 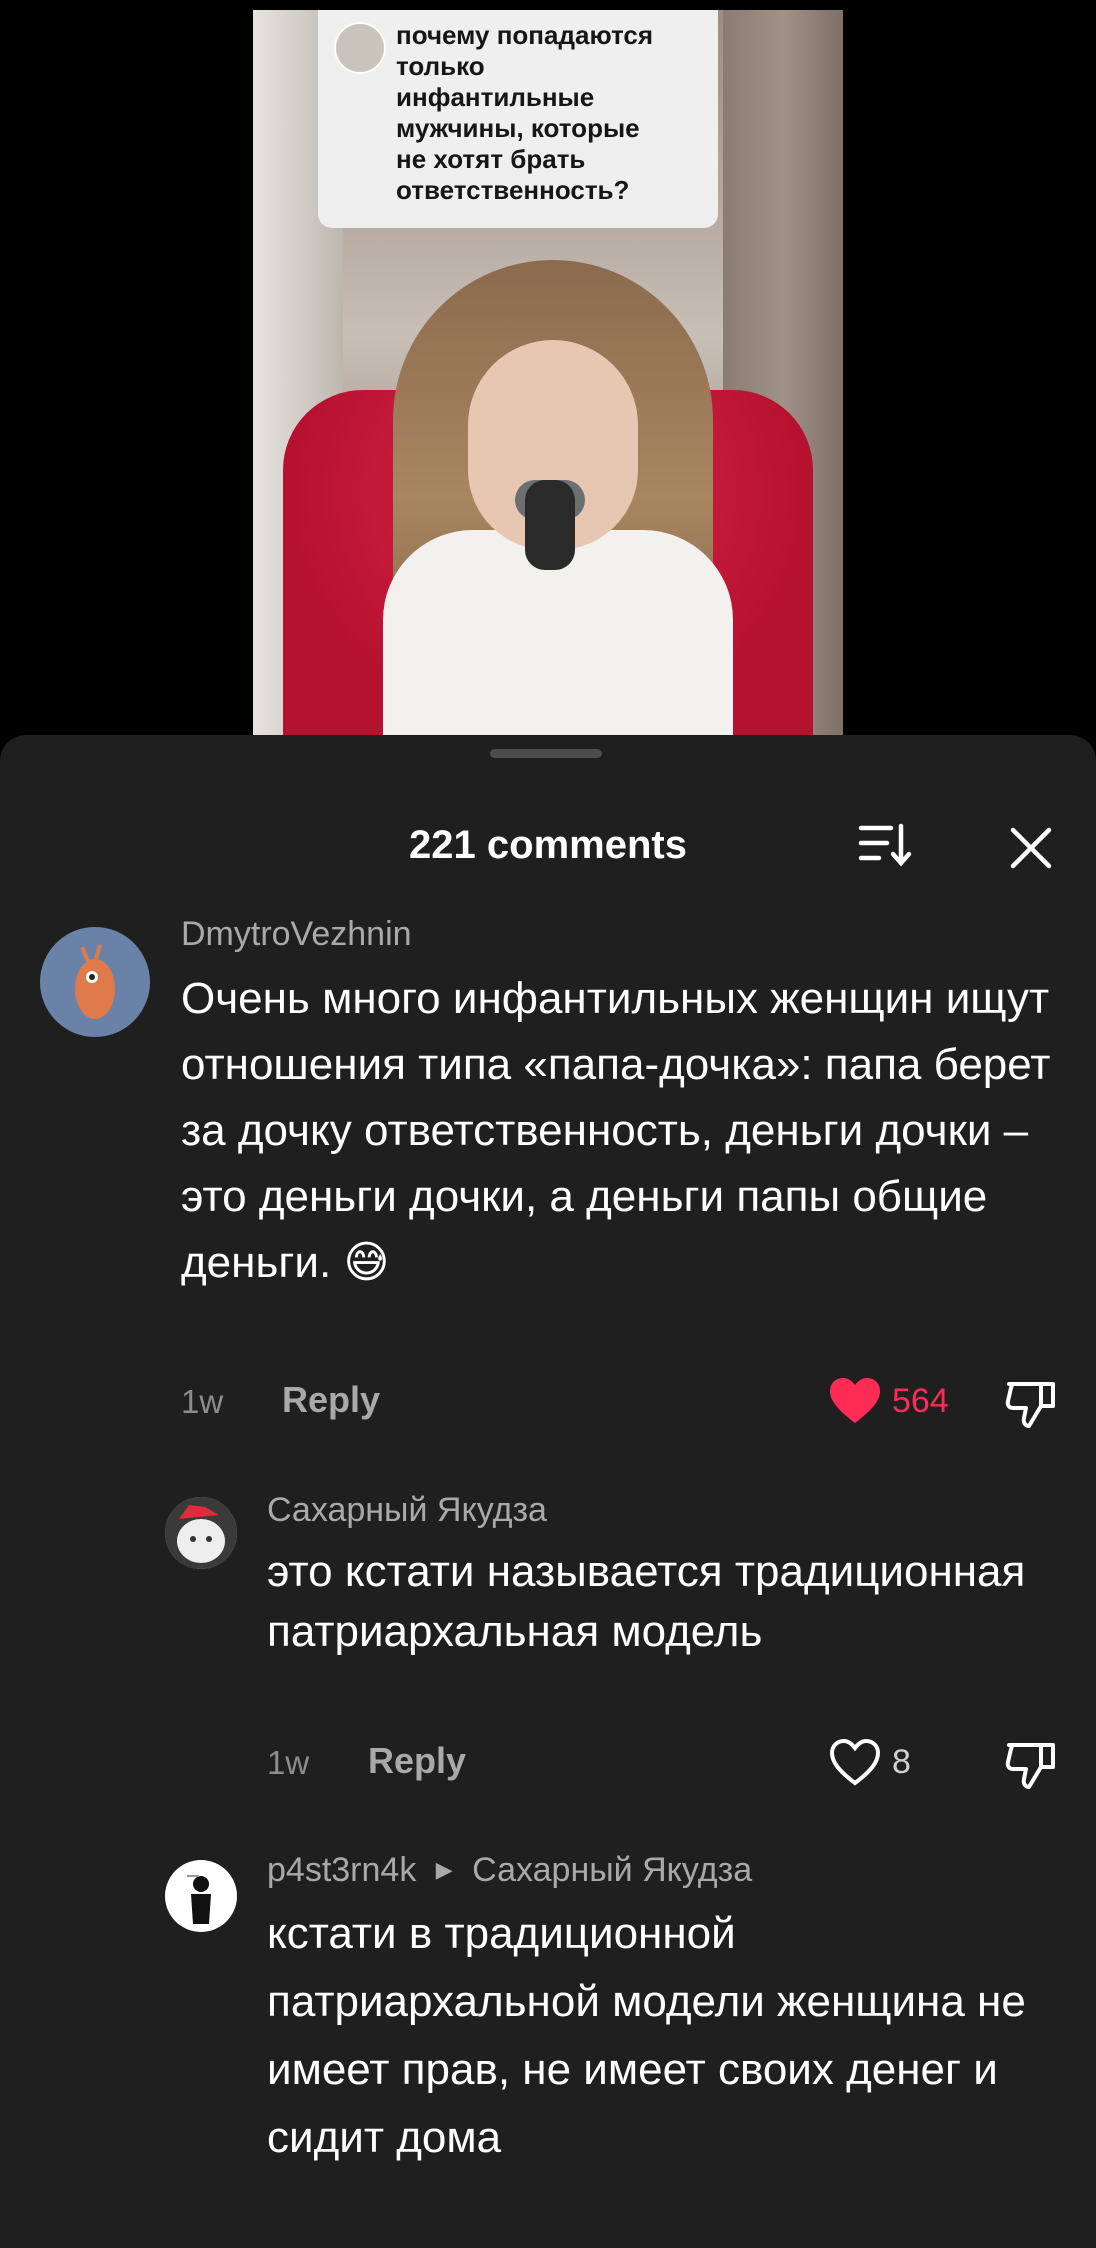 What do you see at coordinates (548, 845) in the screenshot?
I see `comments-count-title: 221 comments` at bounding box center [548, 845].